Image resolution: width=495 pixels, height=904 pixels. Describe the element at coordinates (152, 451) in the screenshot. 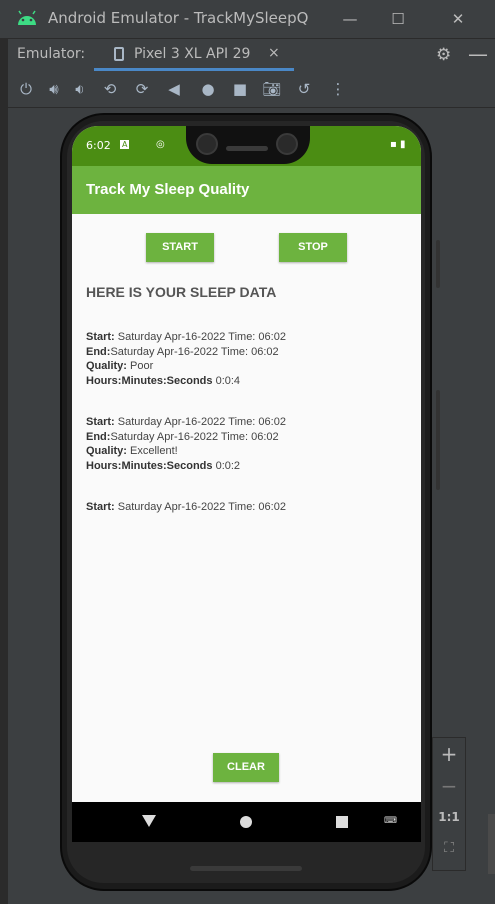

I see `quality-value: Excellent!` at that location.